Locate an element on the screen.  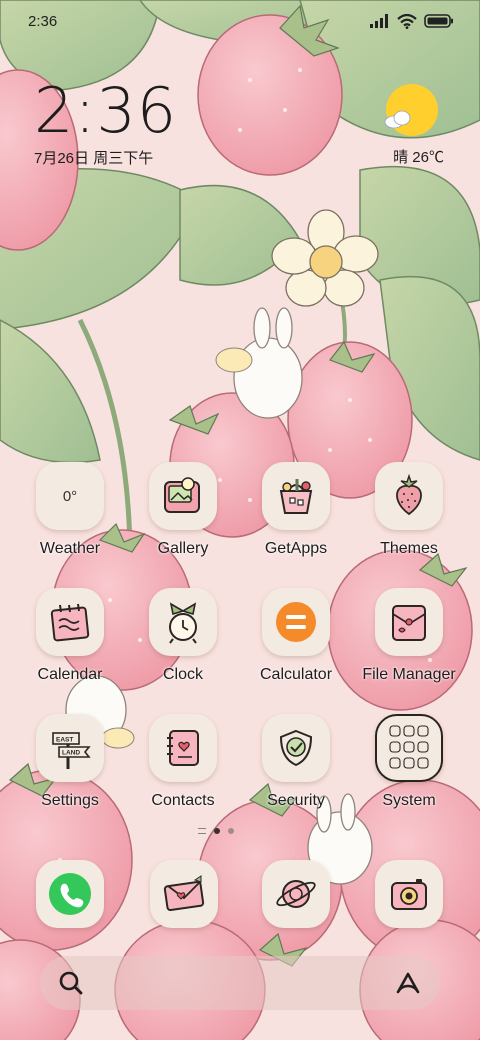
phone-icon is located at coordinates (70, 894).